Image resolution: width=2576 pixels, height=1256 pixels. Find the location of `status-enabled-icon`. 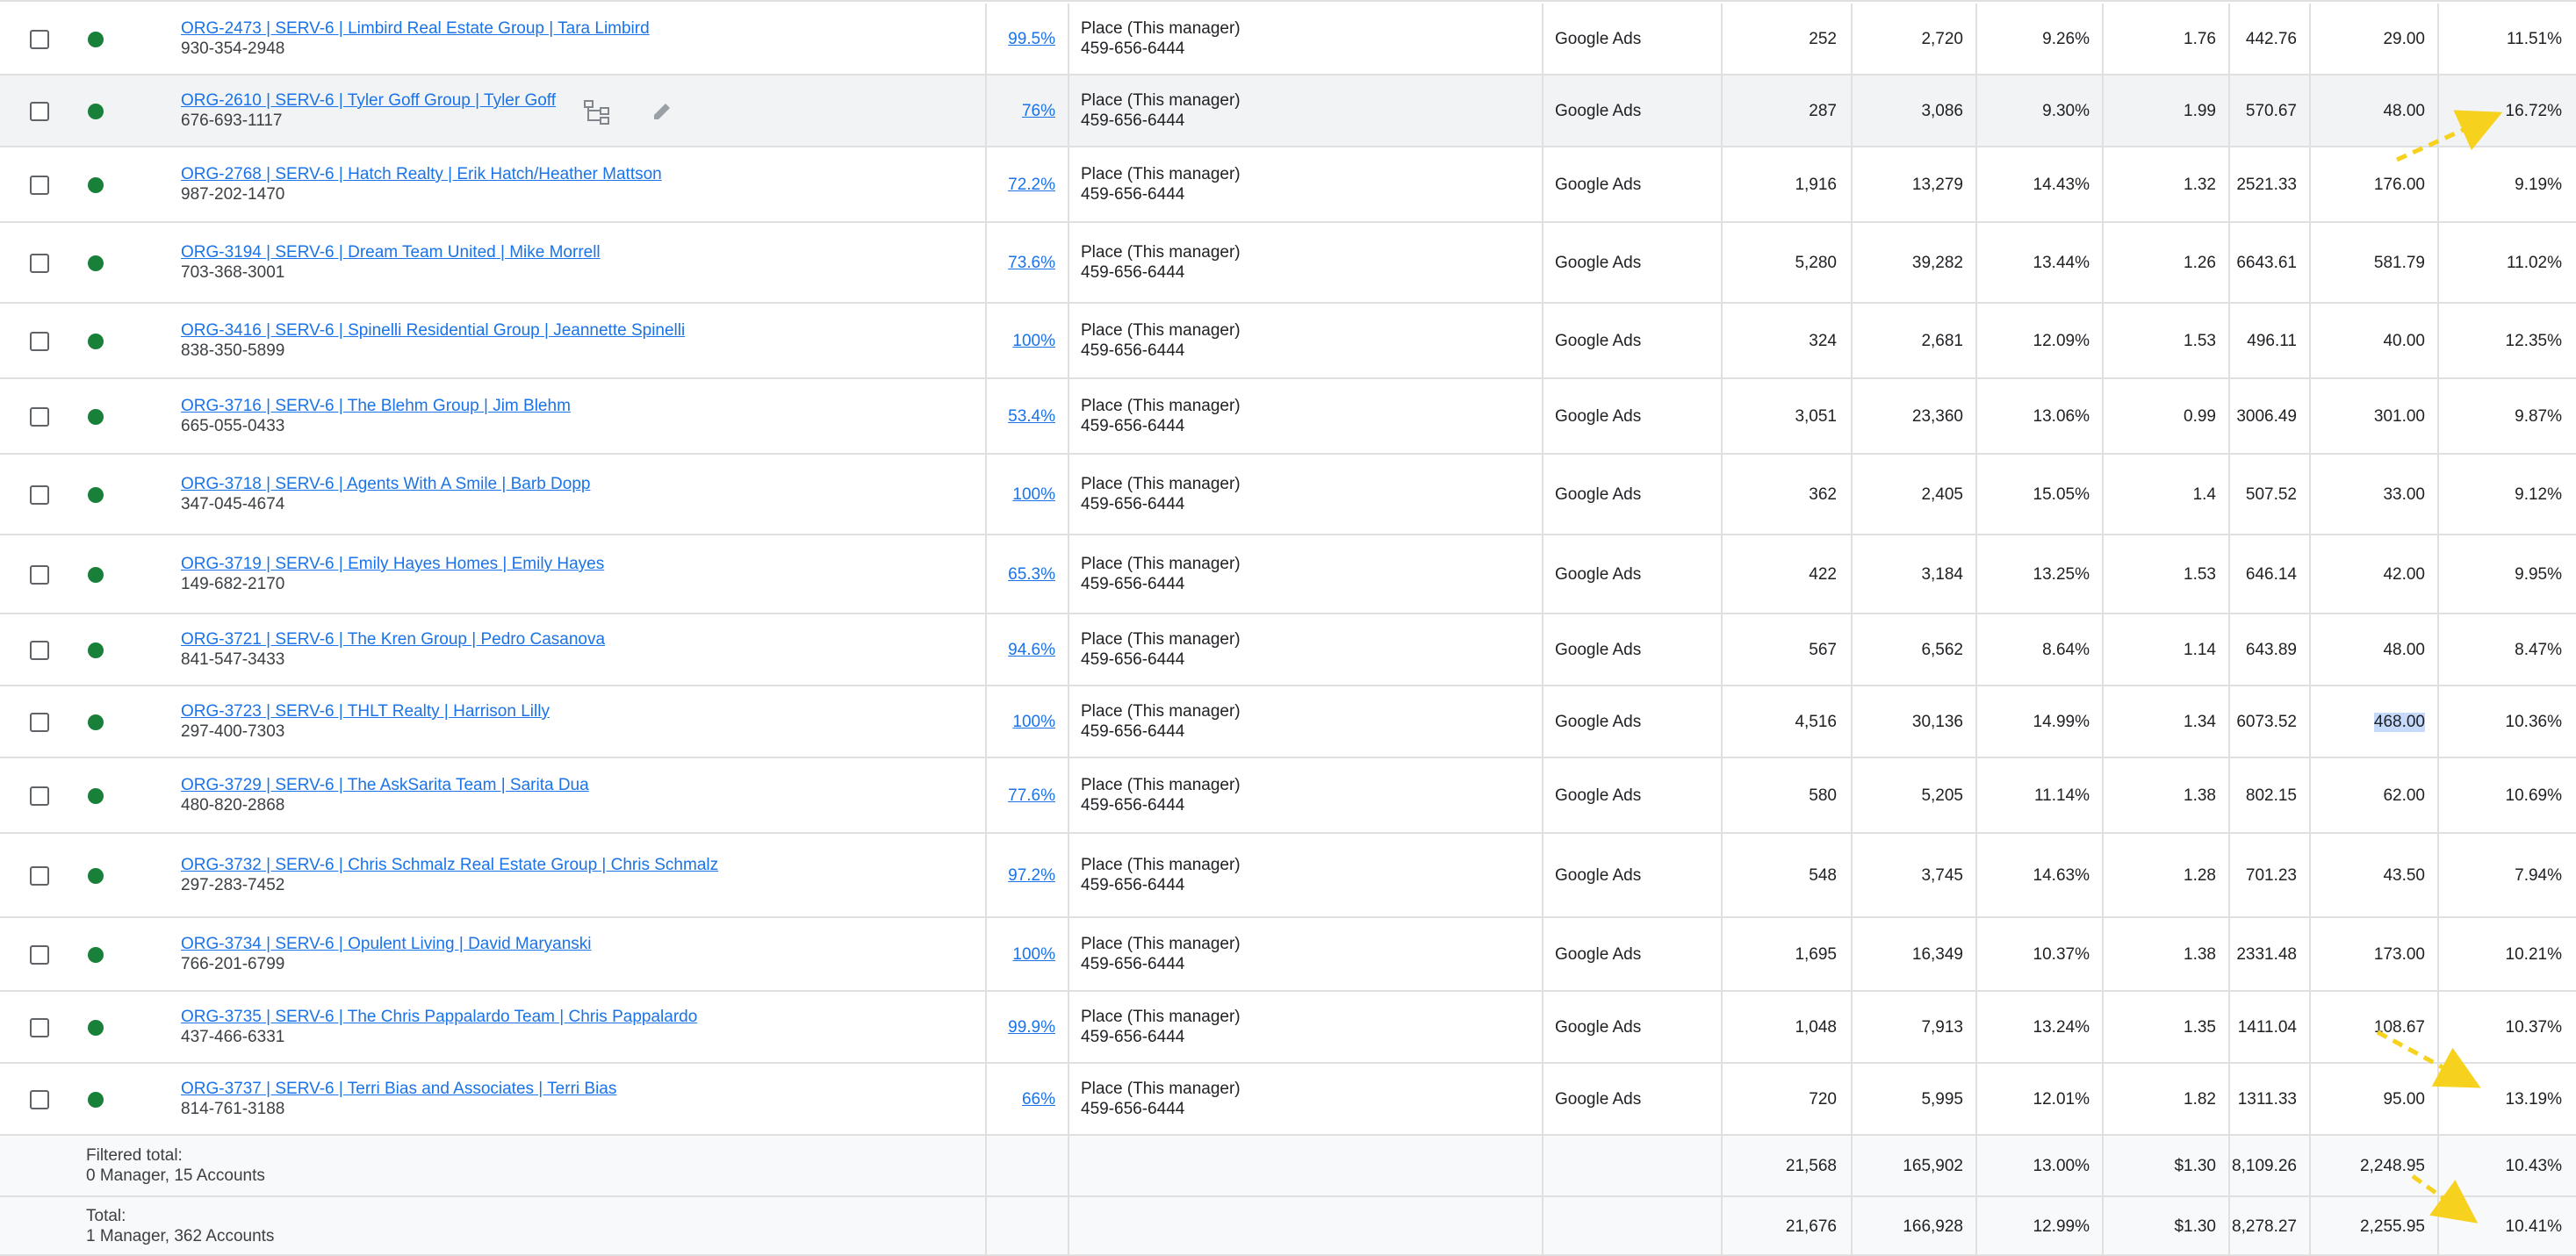

status-enabled-icon is located at coordinates (96, 495).